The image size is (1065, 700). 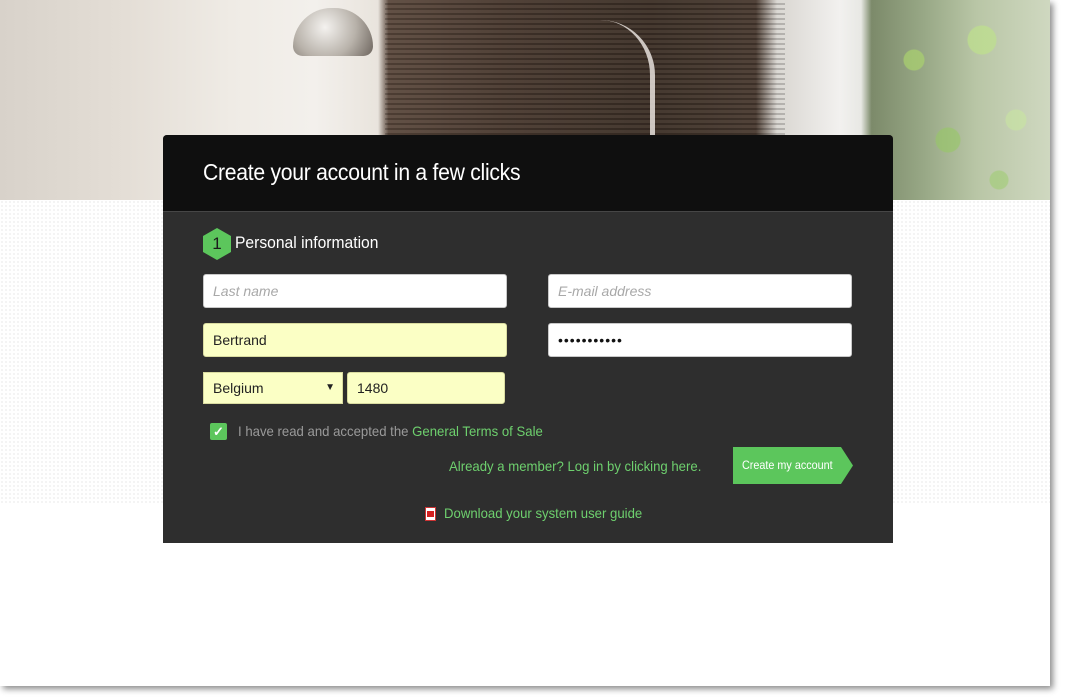 I want to click on panel-title: Create your account in a few clicks, so click(x=362, y=172).